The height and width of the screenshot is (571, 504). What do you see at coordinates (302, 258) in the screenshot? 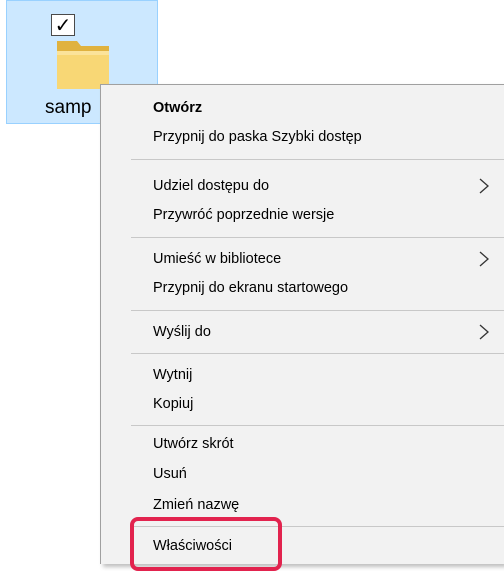
I see `menu-item-include-in-library: Umieść w bibliotece` at bounding box center [302, 258].